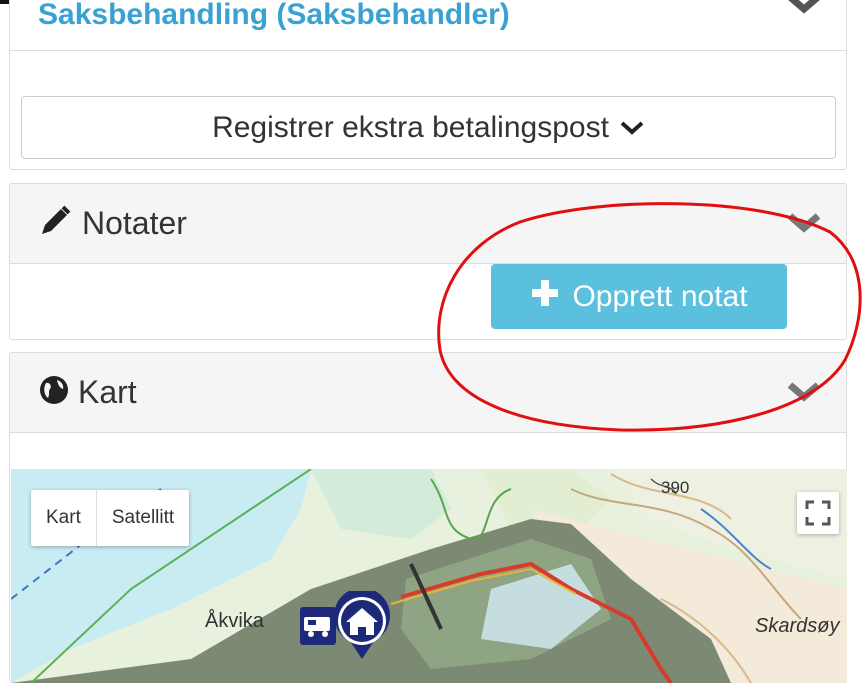  I want to click on plus-icon, so click(545, 297).